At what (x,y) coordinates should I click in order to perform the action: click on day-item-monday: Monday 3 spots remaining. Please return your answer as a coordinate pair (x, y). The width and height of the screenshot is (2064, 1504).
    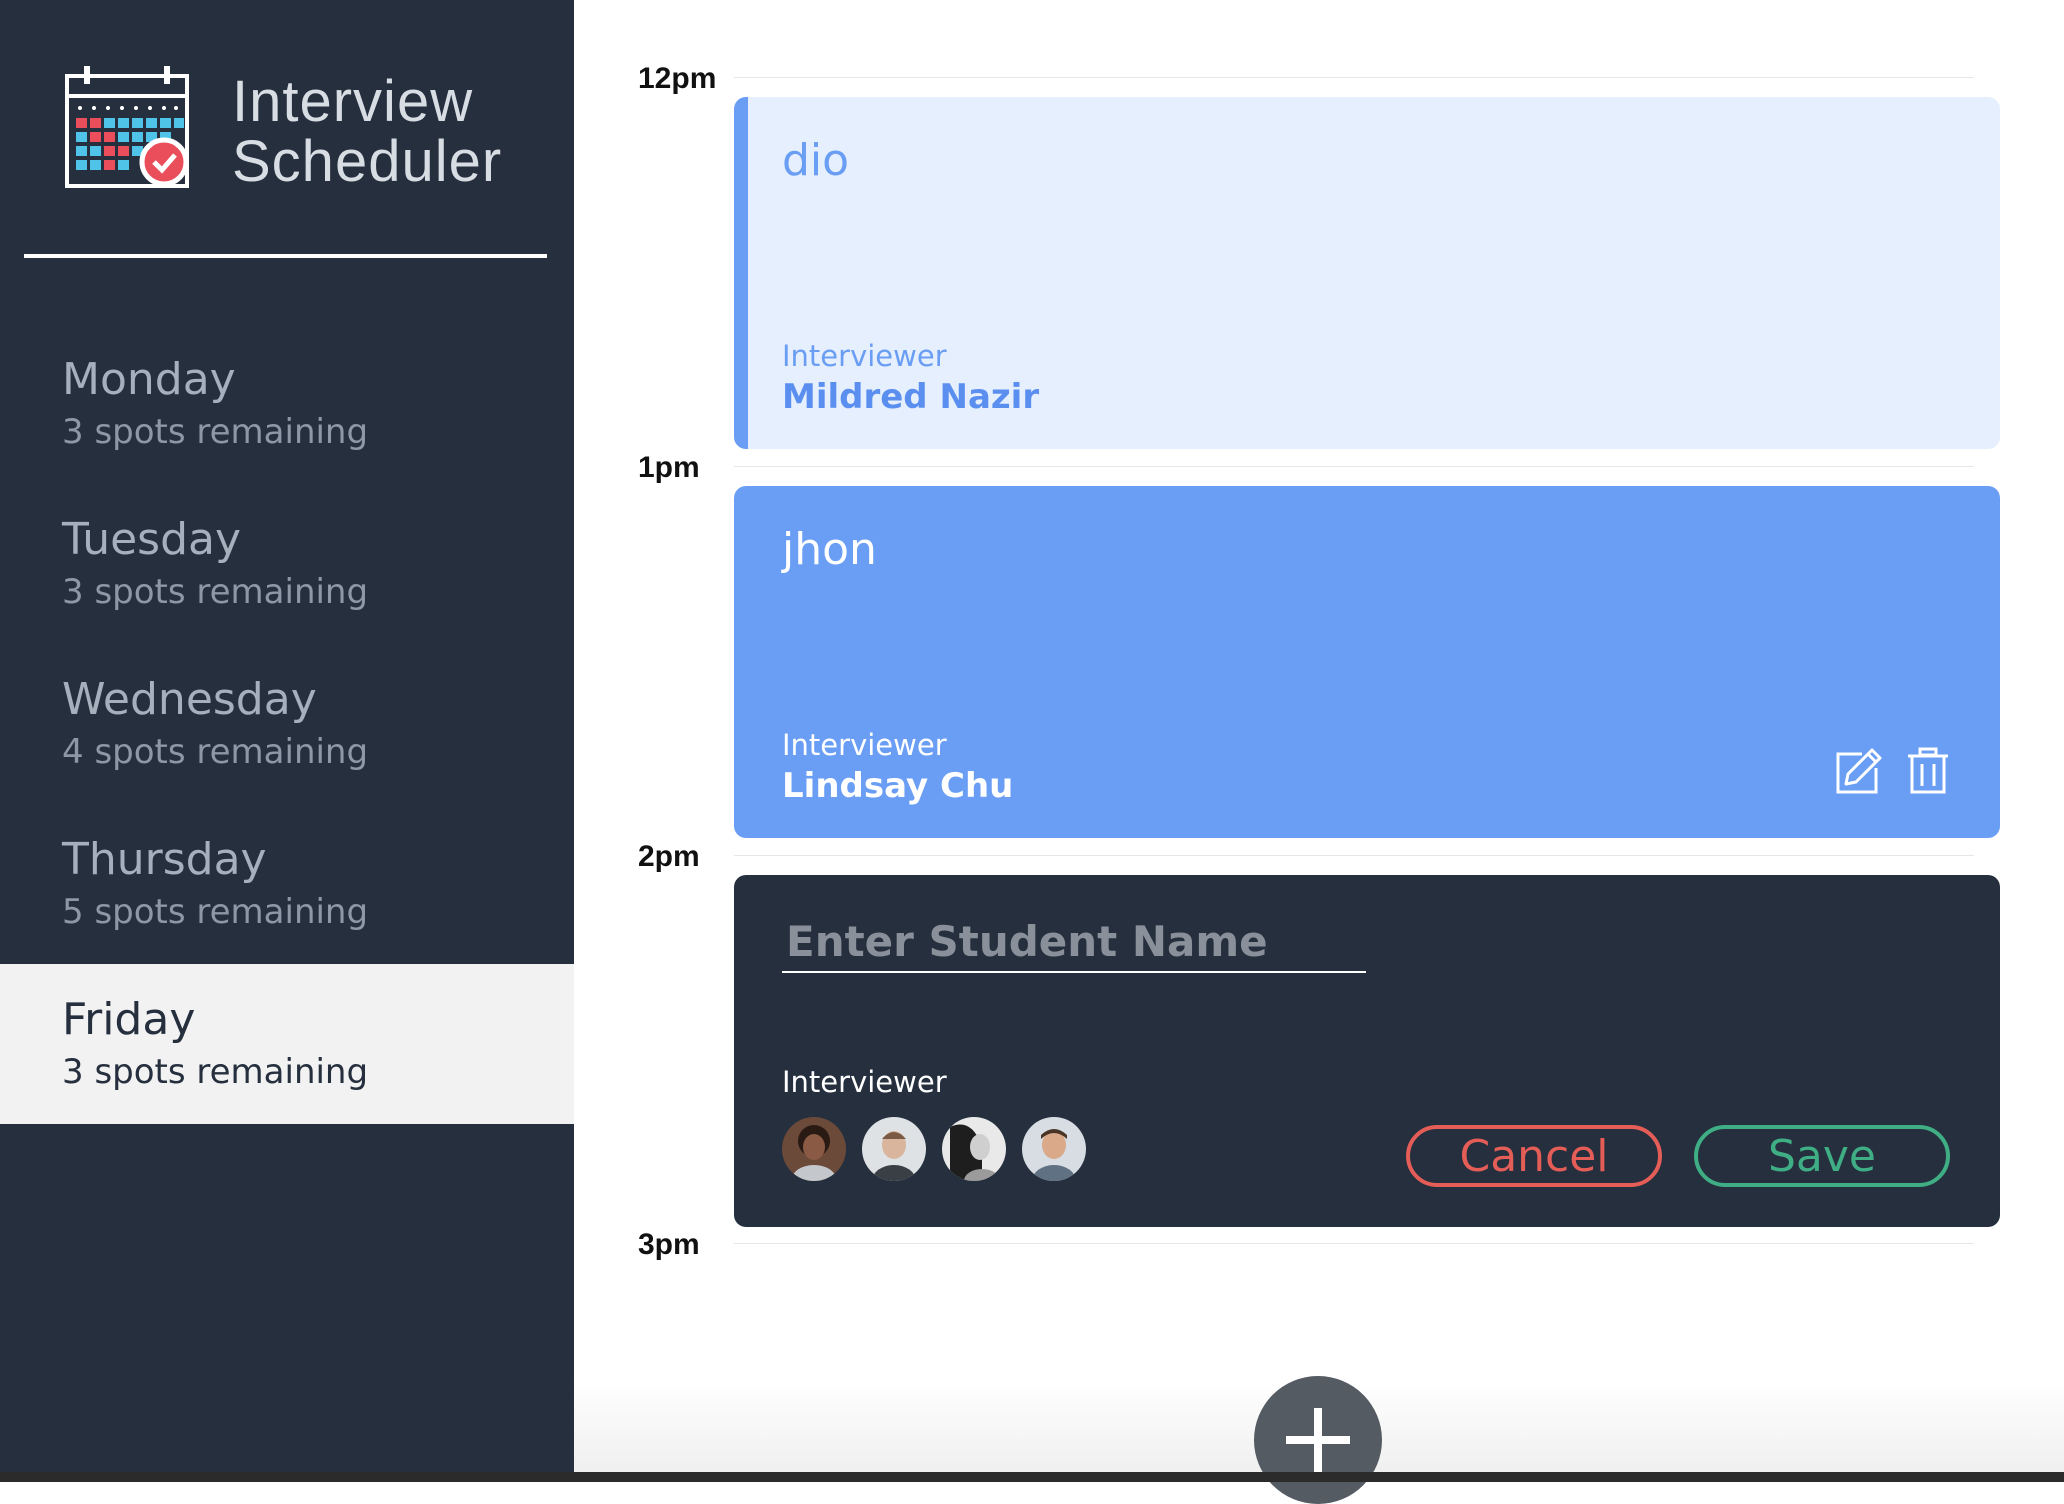
    Looking at the image, I should click on (287, 404).